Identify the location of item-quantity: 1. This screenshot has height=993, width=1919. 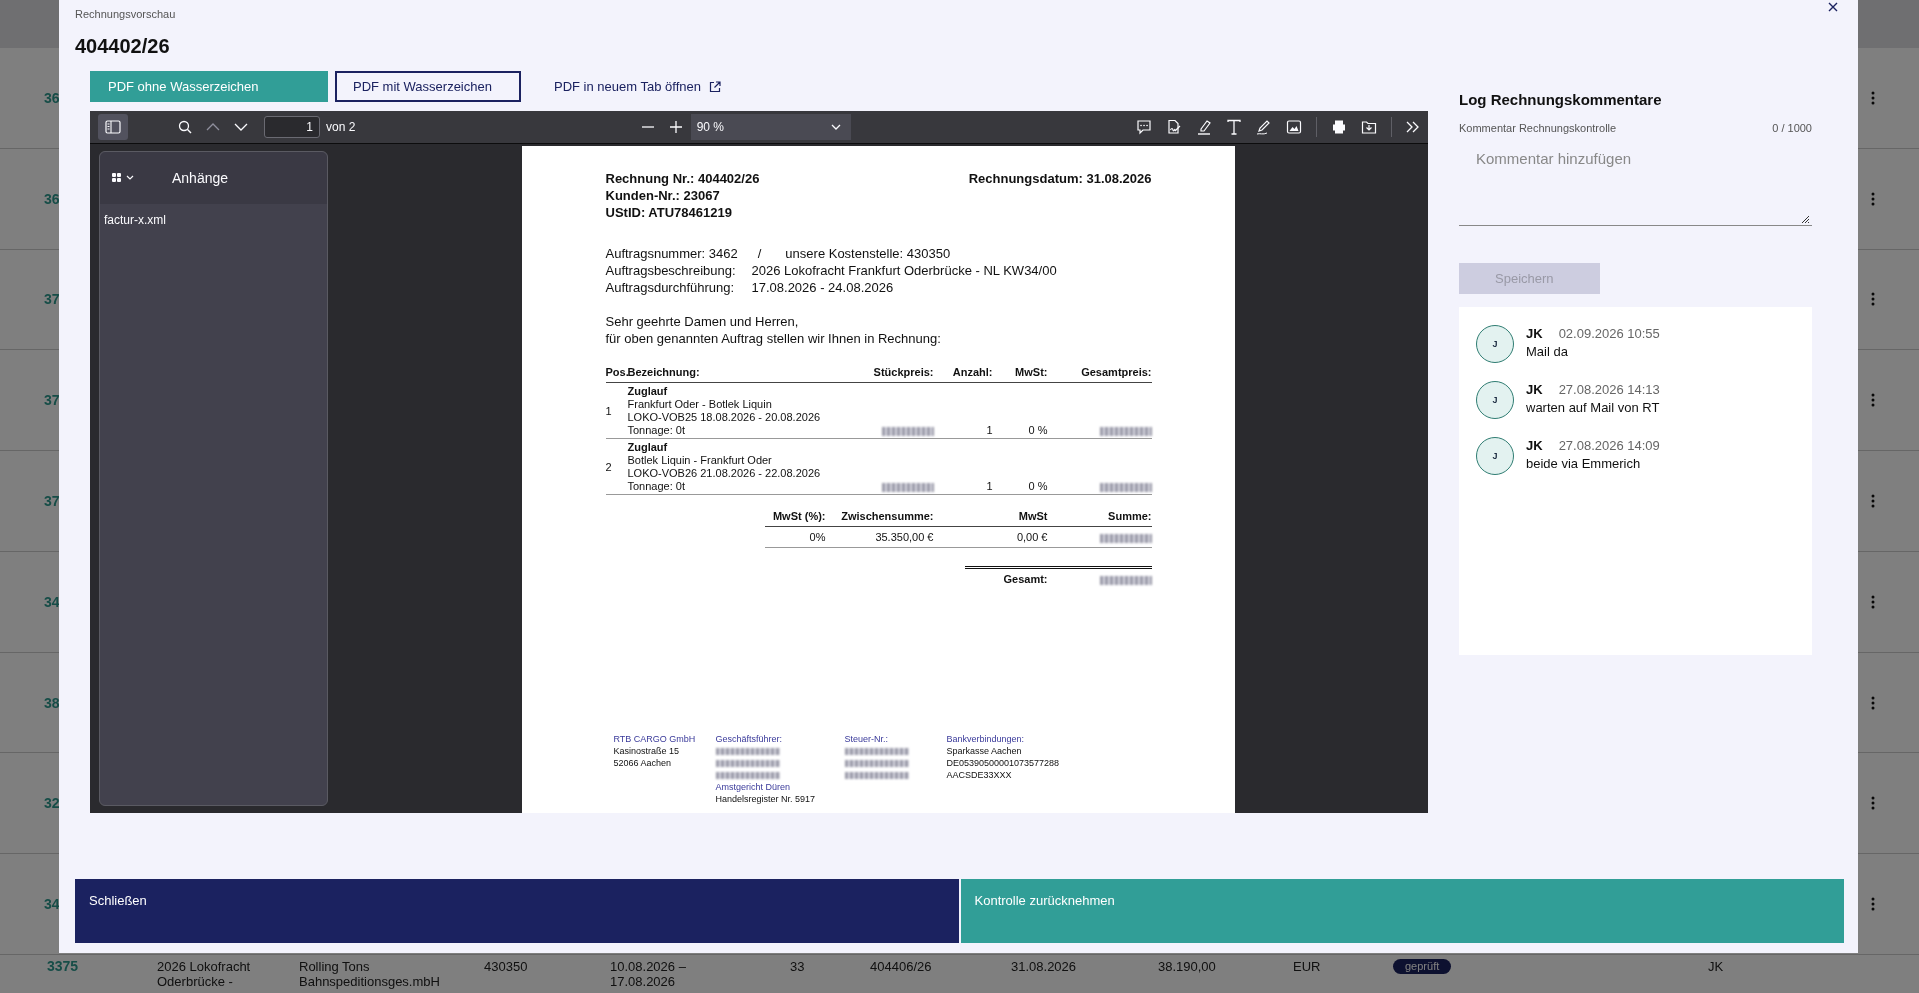
(989, 430).